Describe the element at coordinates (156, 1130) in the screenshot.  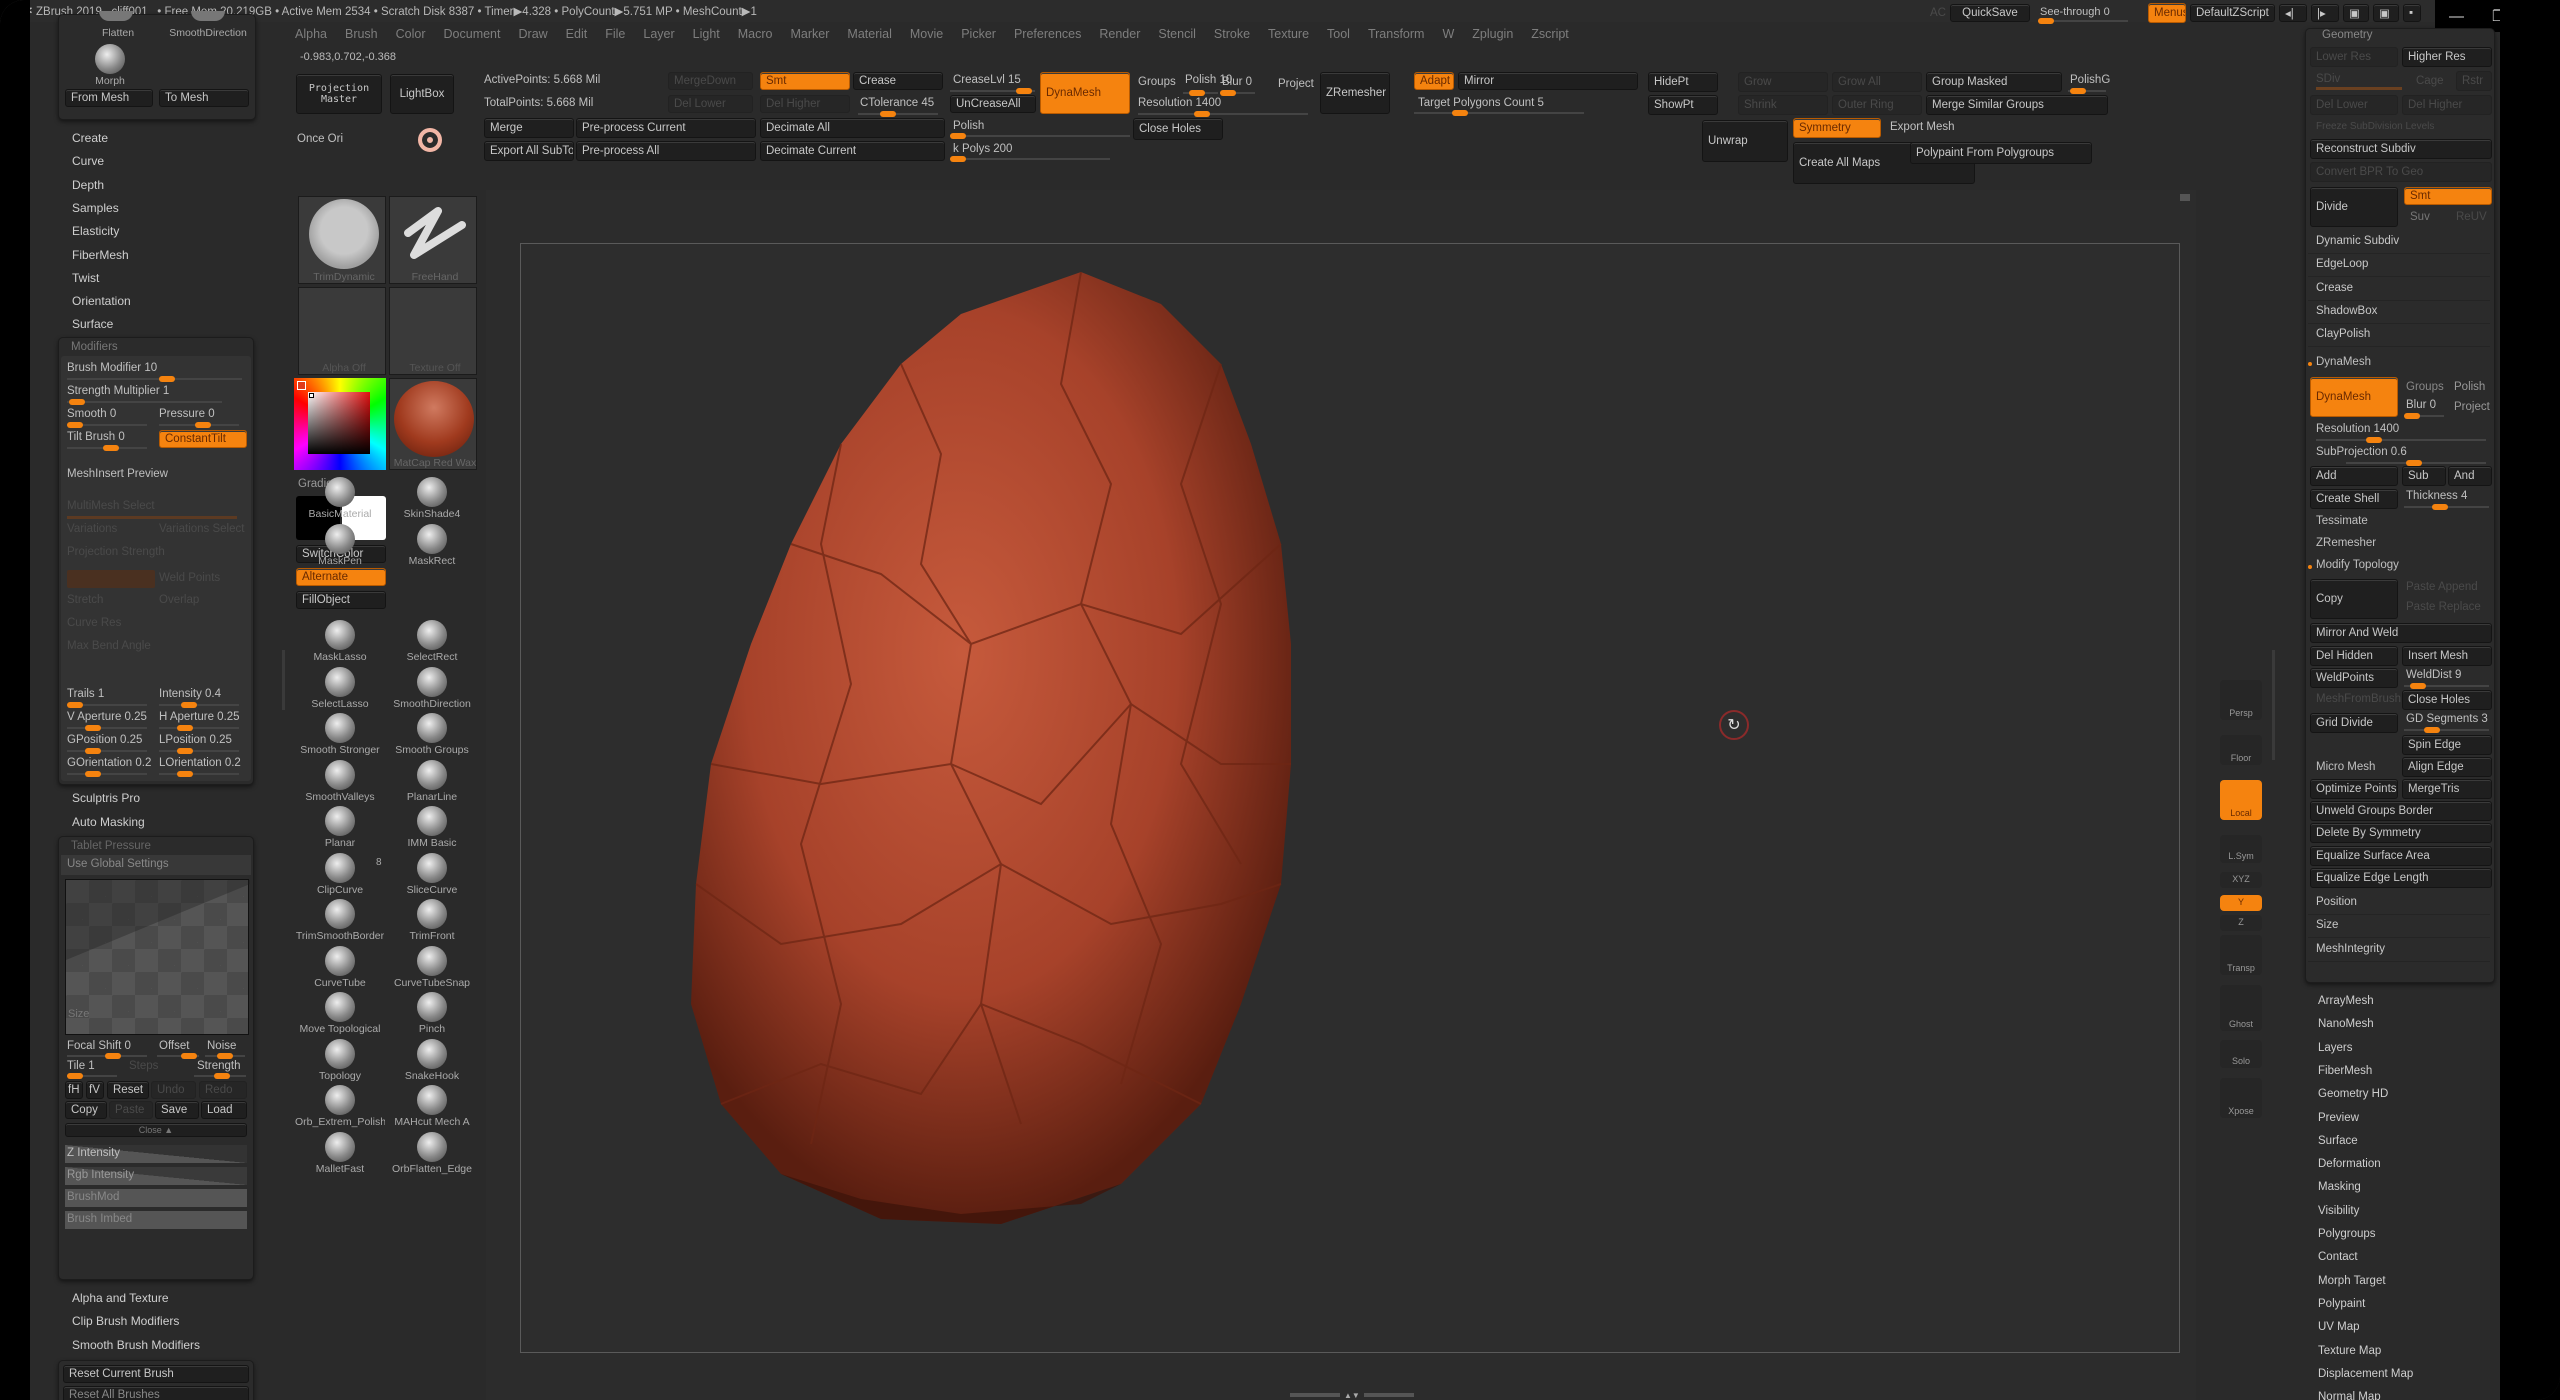
I see `curve-close-button: Close ▲` at that location.